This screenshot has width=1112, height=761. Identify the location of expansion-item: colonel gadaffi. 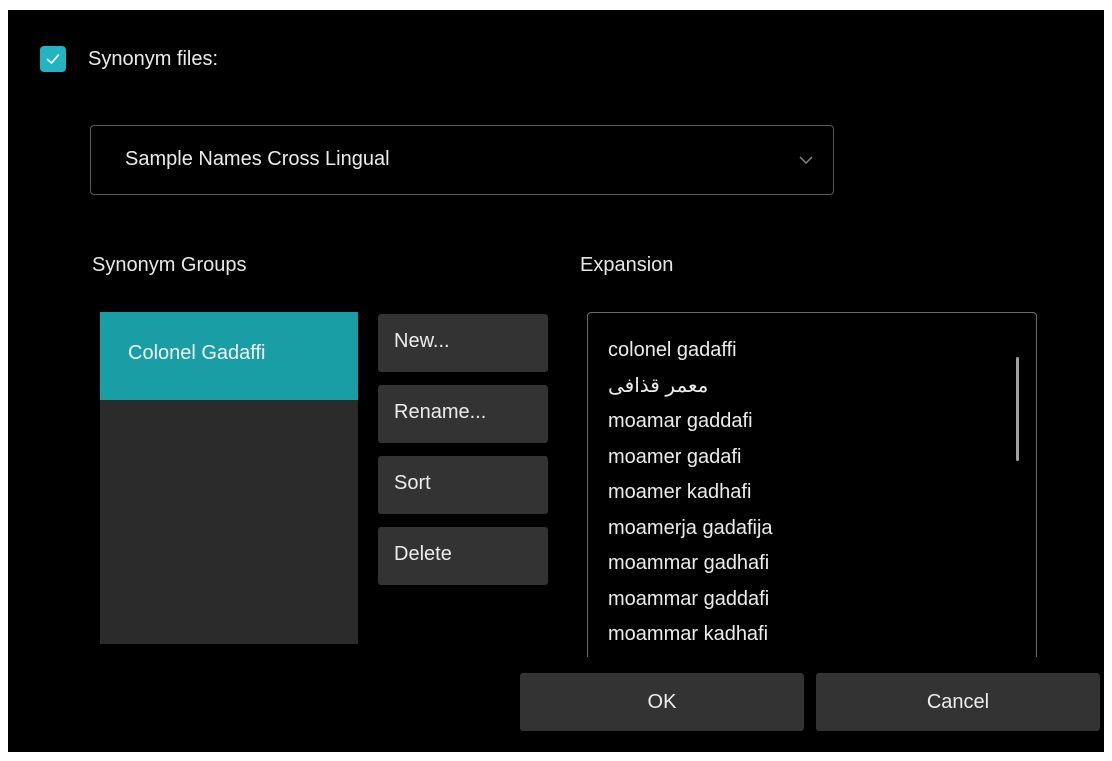
(690, 351).